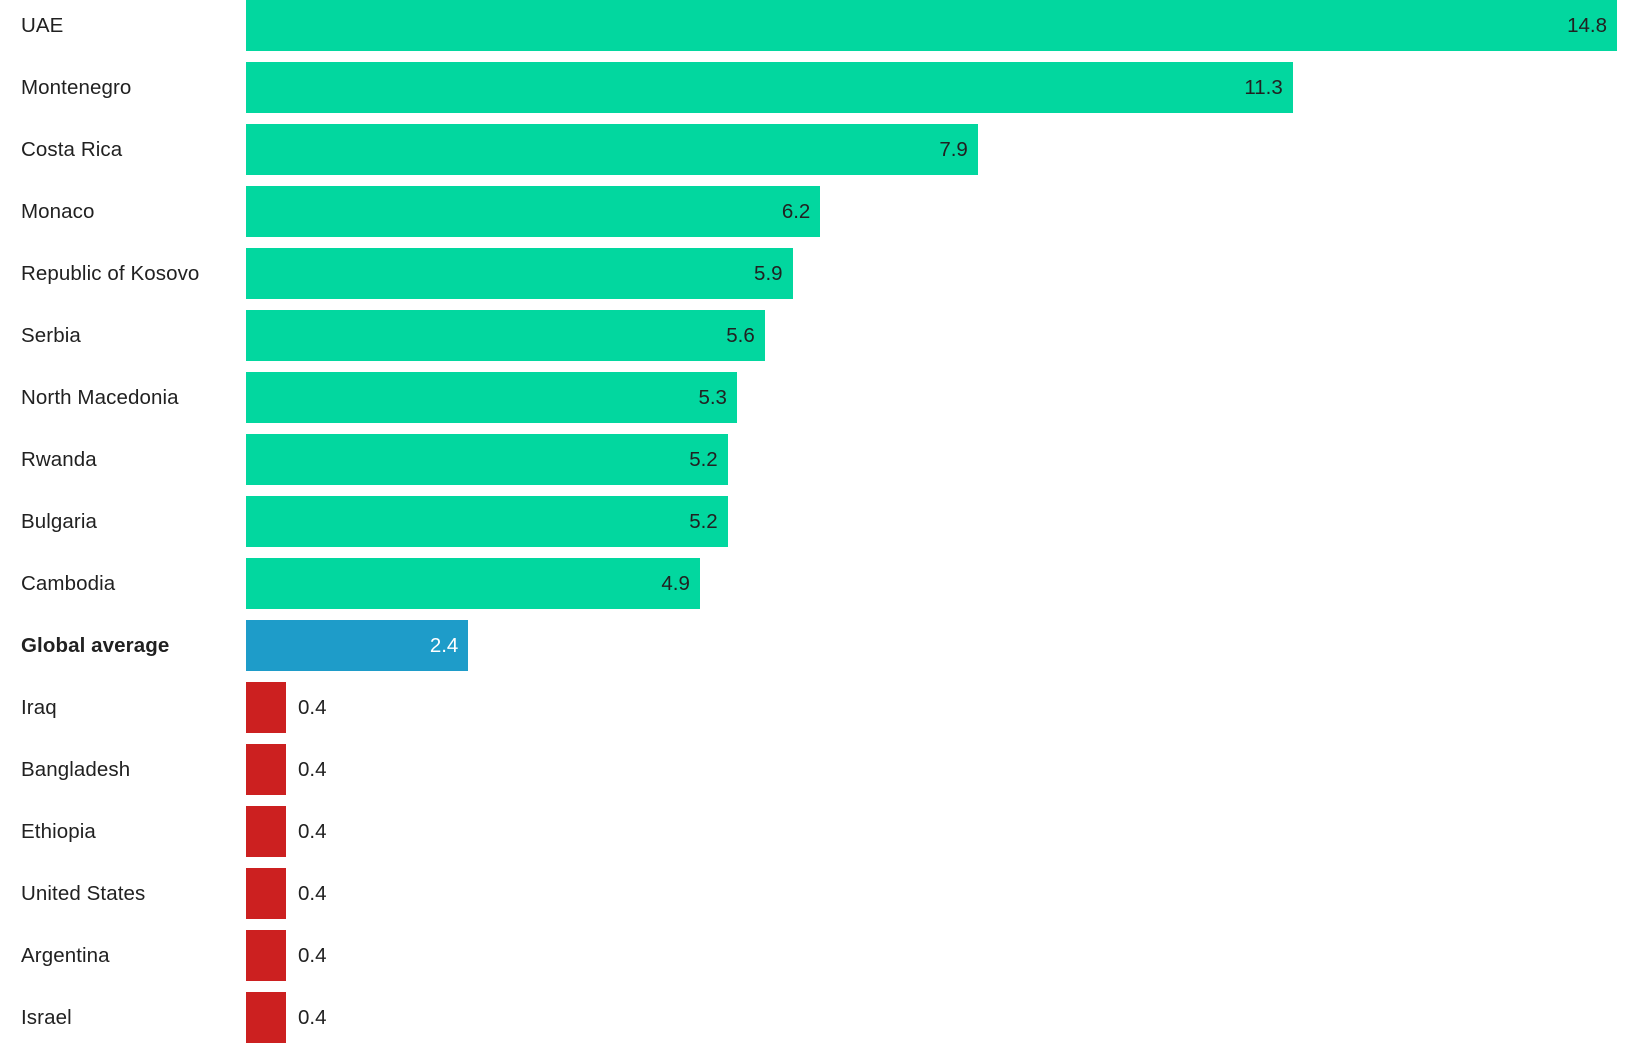  Describe the element at coordinates (58, 831) in the screenshot. I see `bar-row-label: Ethiopia` at that location.